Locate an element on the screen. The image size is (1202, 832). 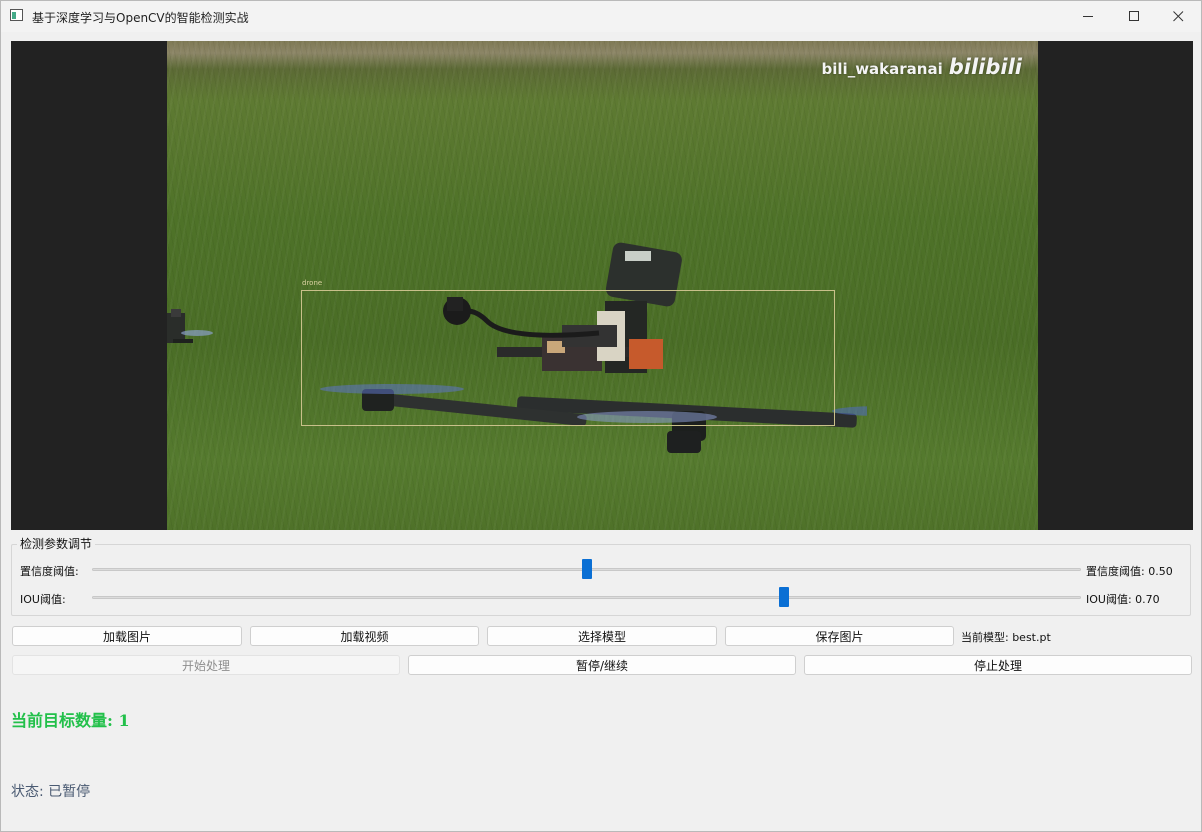
params-group-title: 检测参数调节 is located at coordinates (56, 543).